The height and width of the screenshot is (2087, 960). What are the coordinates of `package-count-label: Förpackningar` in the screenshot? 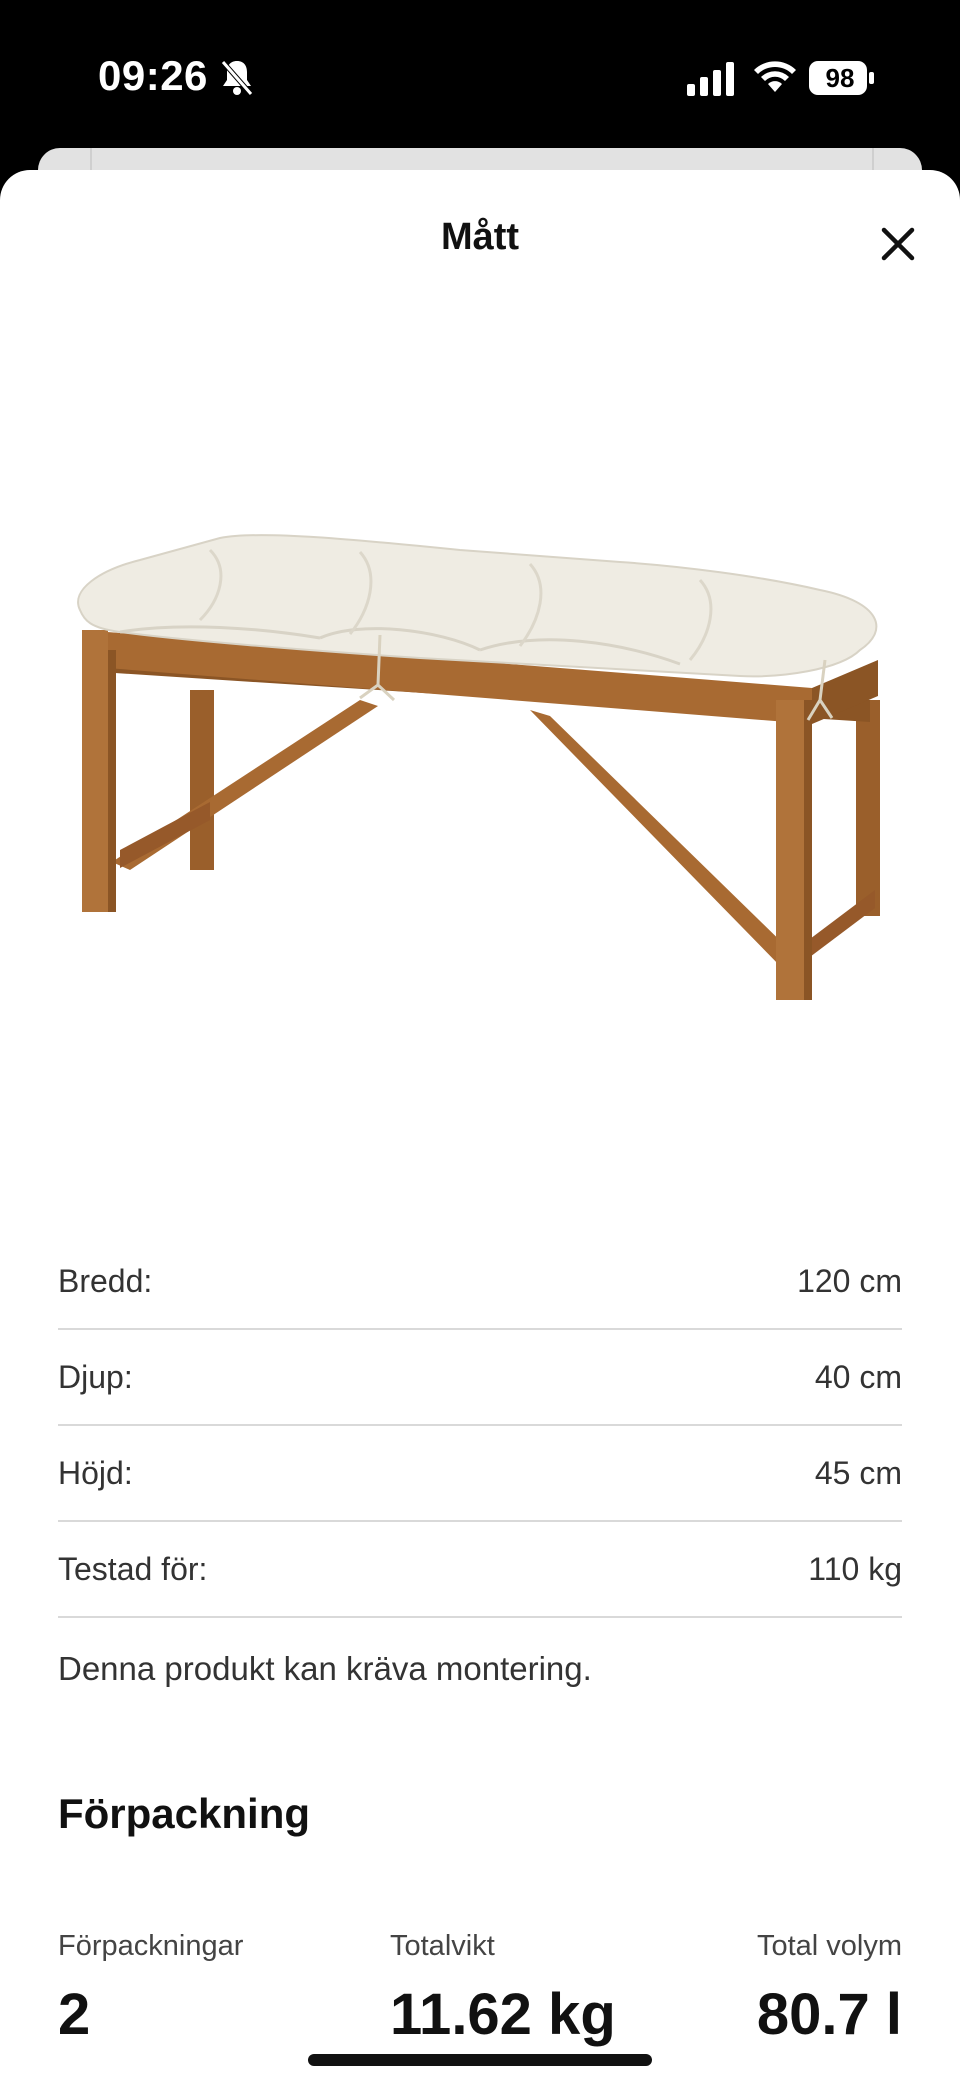 It's located at (151, 1946).